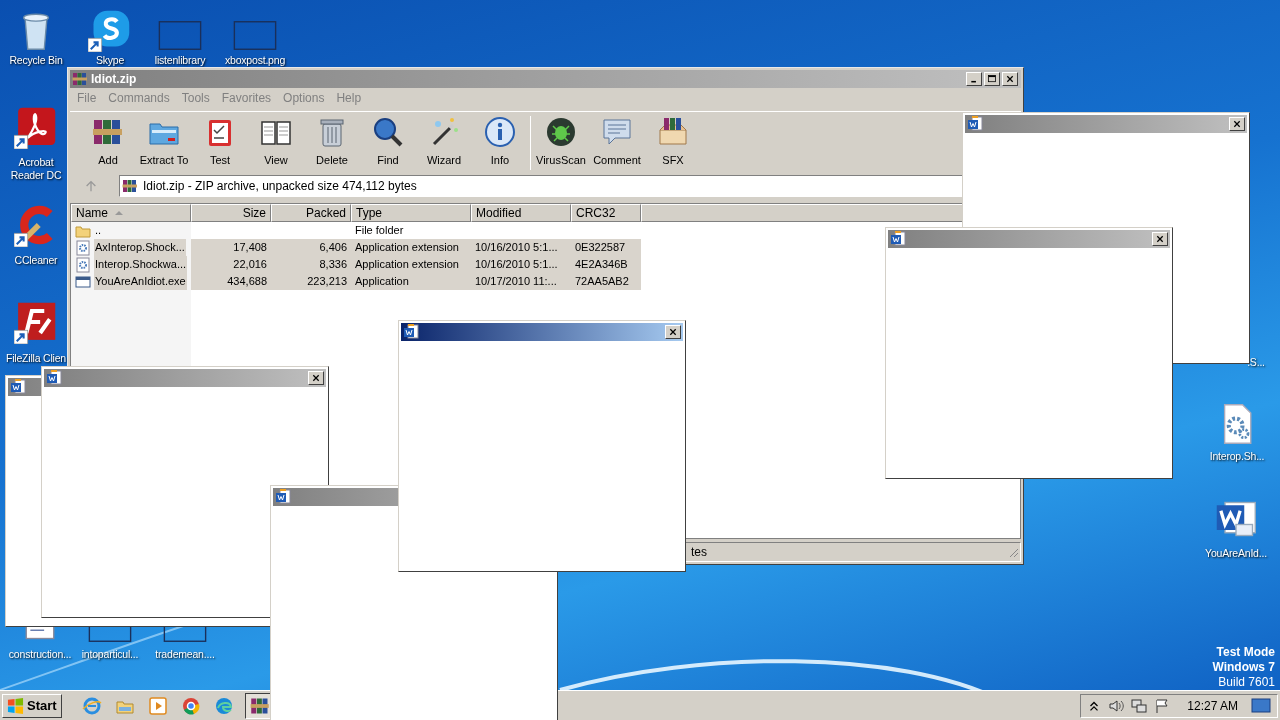 This screenshot has height=720, width=1280. Describe the element at coordinates (91, 705) in the screenshot. I see `browser-e-icon` at that location.